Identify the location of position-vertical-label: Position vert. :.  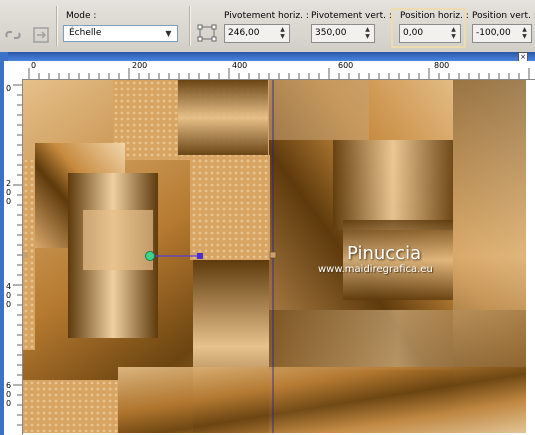
(503, 16).